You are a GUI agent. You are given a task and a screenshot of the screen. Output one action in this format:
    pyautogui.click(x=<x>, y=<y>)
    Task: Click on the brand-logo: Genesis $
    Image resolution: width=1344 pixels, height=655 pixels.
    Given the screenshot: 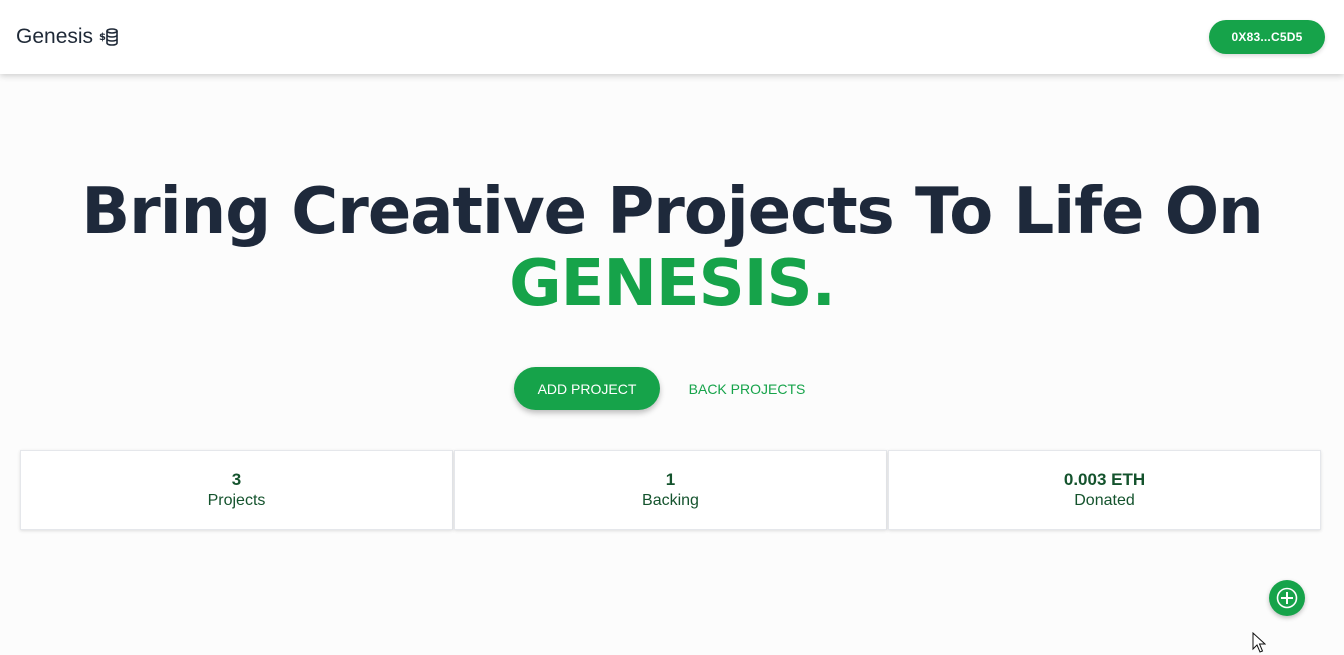 What is the action you would take?
    pyautogui.click(x=67, y=37)
    